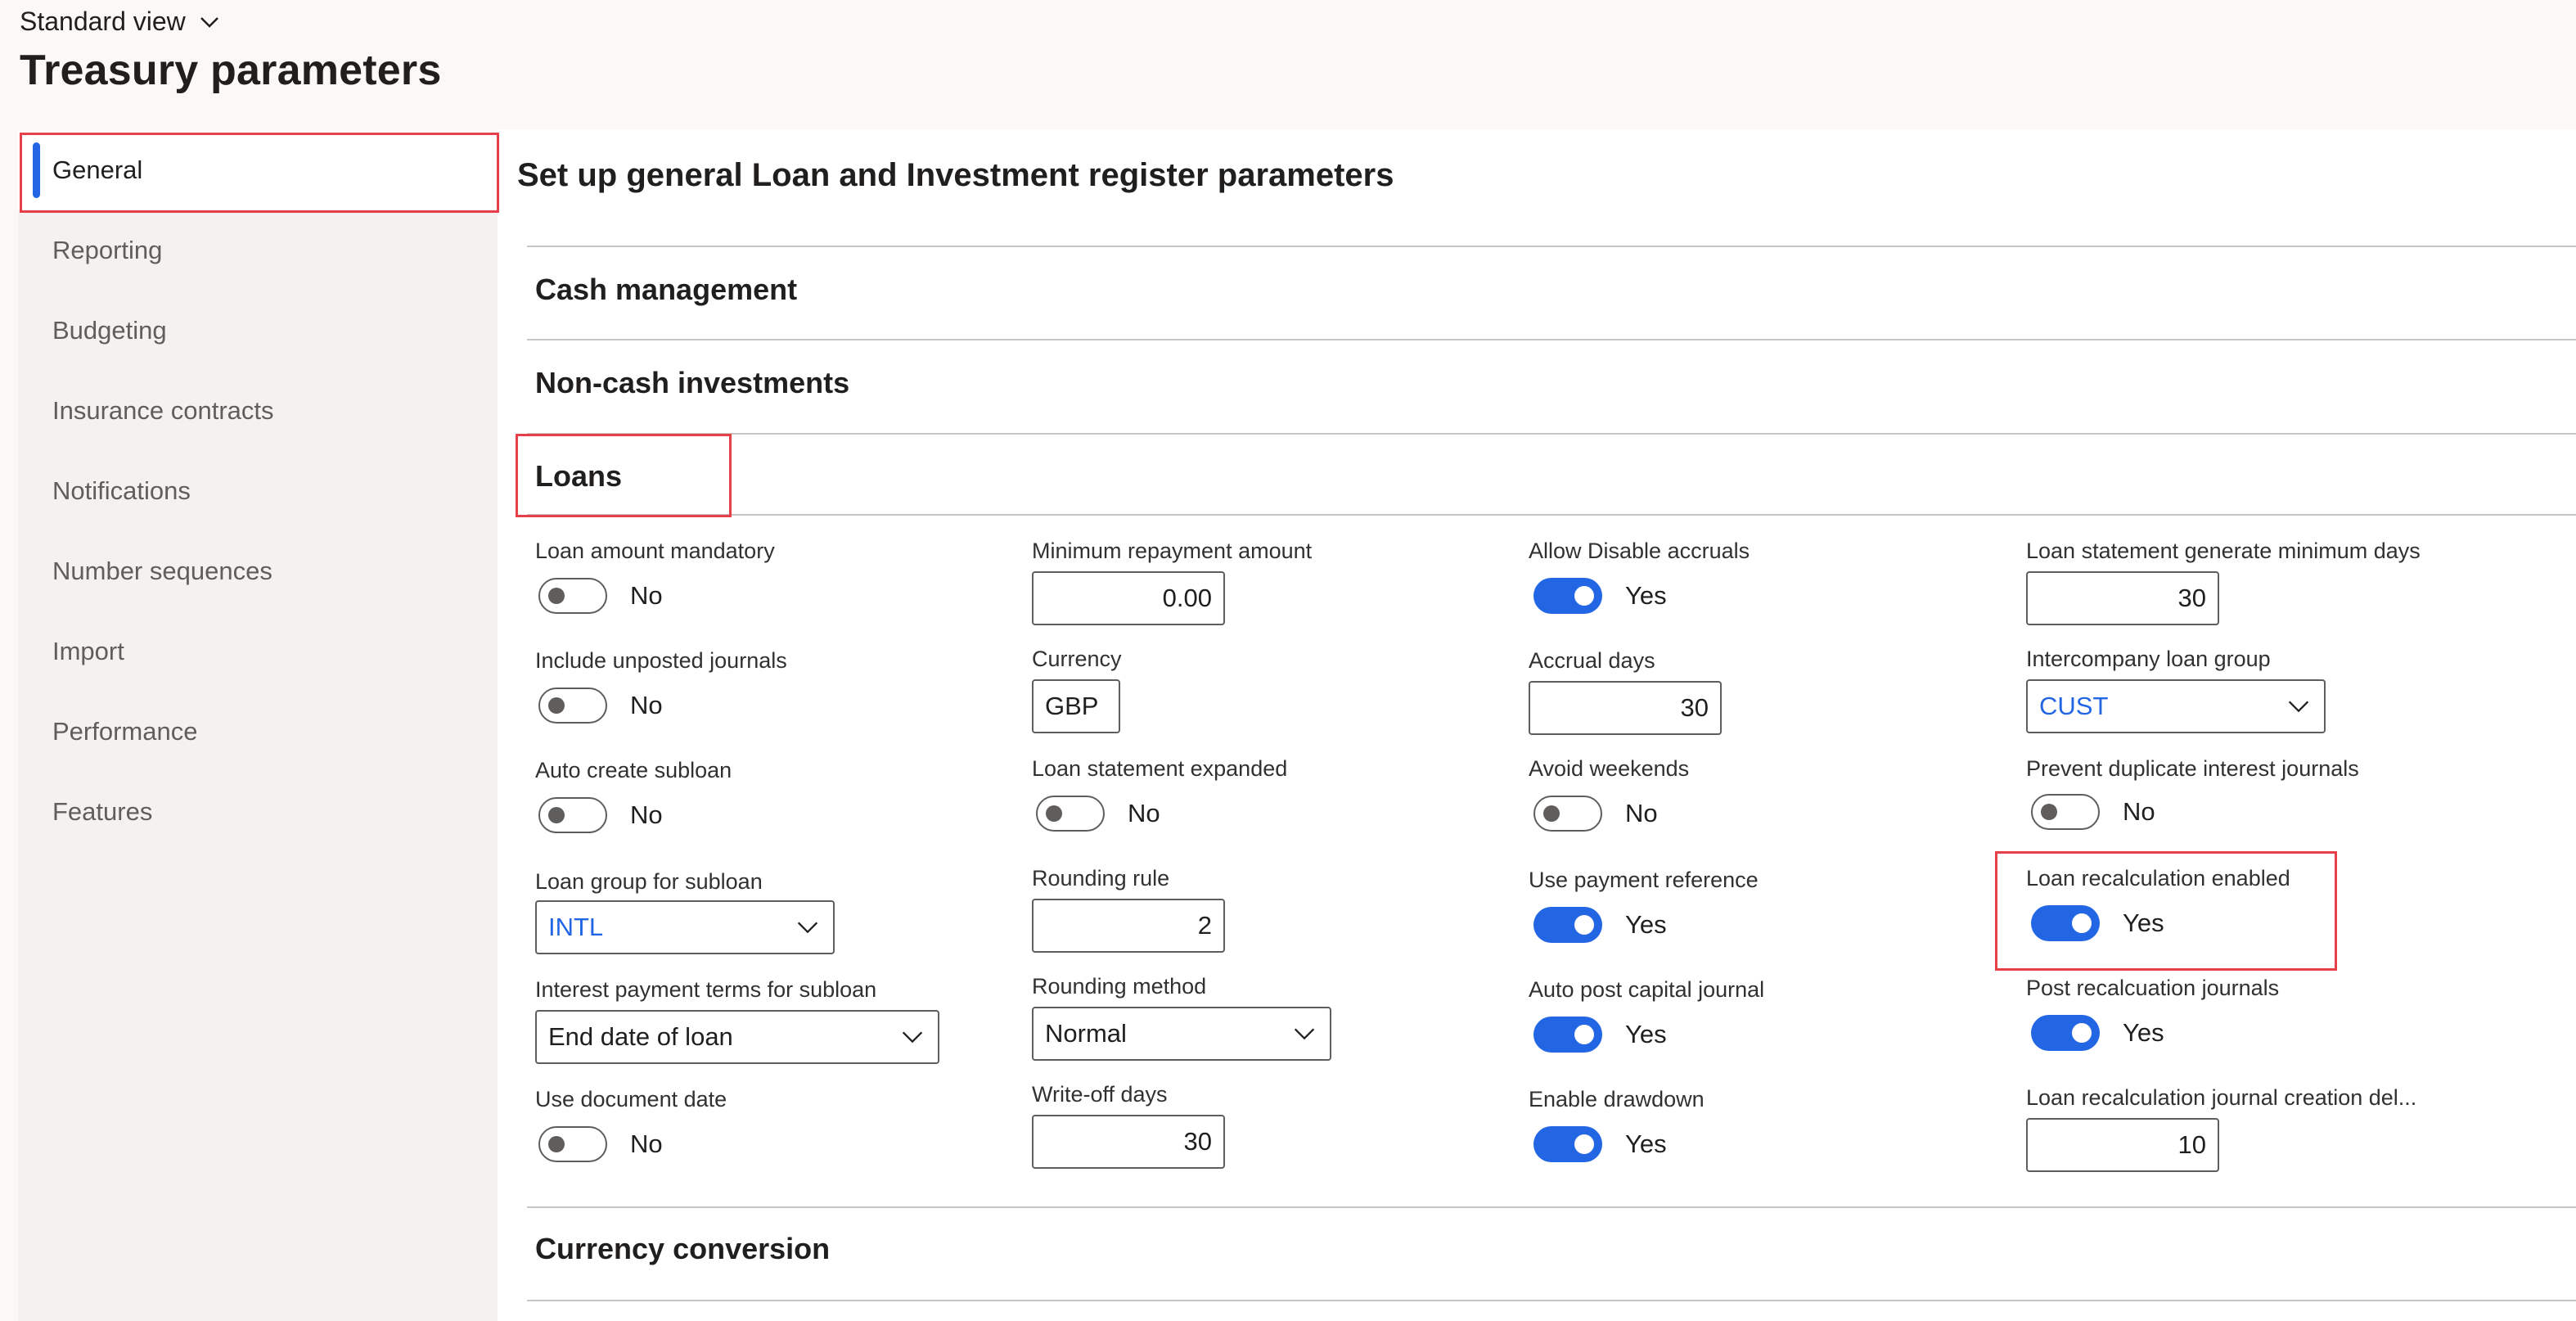  Describe the element at coordinates (1609, 768) in the screenshot. I see `avoid-weekends-label: Avoid weekends` at that location.